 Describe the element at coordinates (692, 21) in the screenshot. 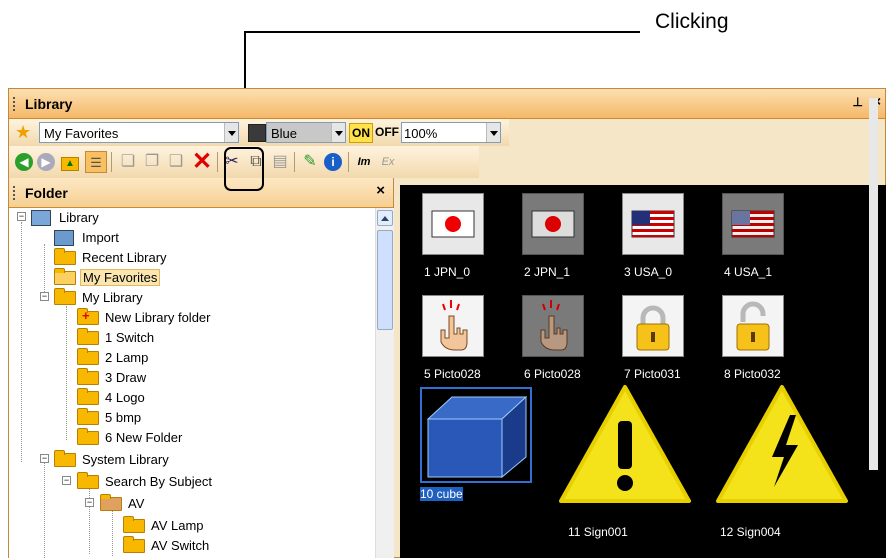

I see `callout-label: Clicking` at that location.